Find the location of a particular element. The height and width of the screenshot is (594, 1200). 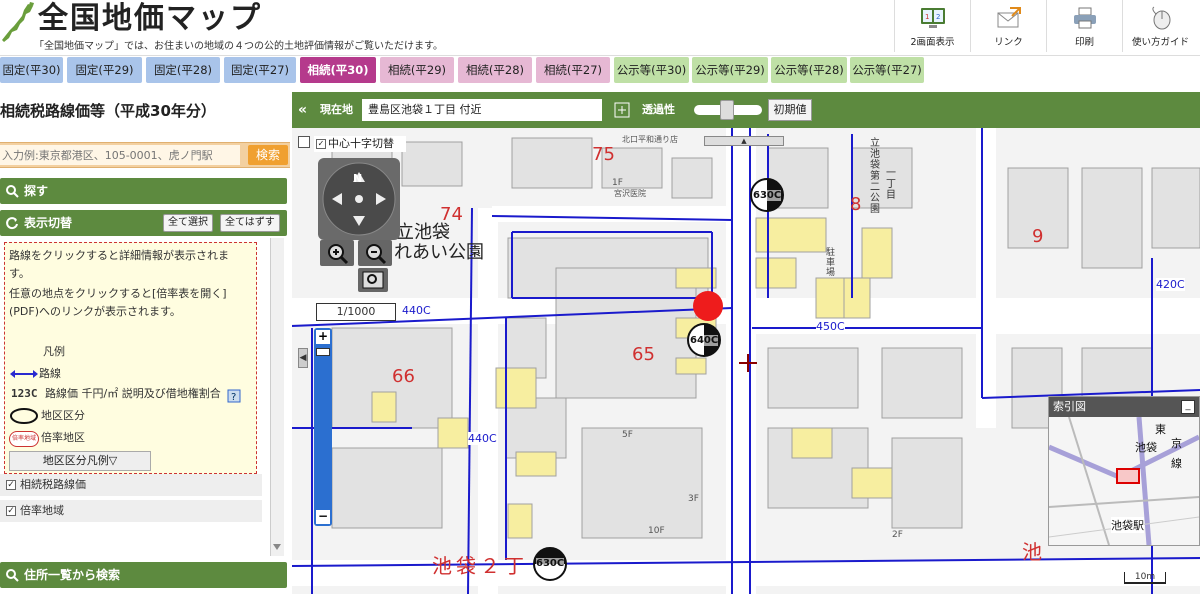

compass-north-label: N is located at coordinates (358, 178).